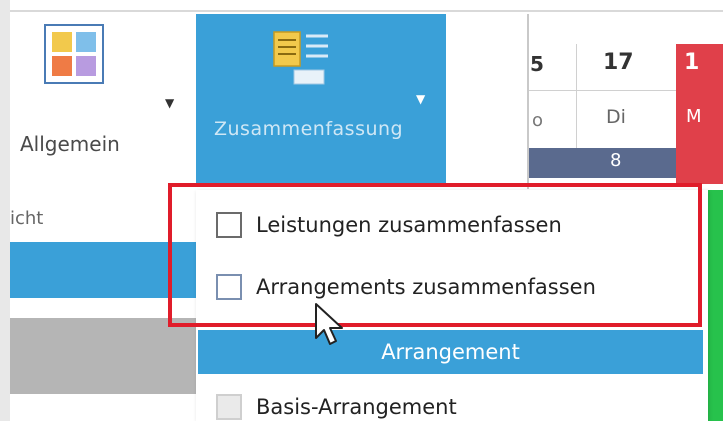  Describe the element at coordinates (27, 218) in the screenshot. I see `ribbon-group-label: icht` at that location.